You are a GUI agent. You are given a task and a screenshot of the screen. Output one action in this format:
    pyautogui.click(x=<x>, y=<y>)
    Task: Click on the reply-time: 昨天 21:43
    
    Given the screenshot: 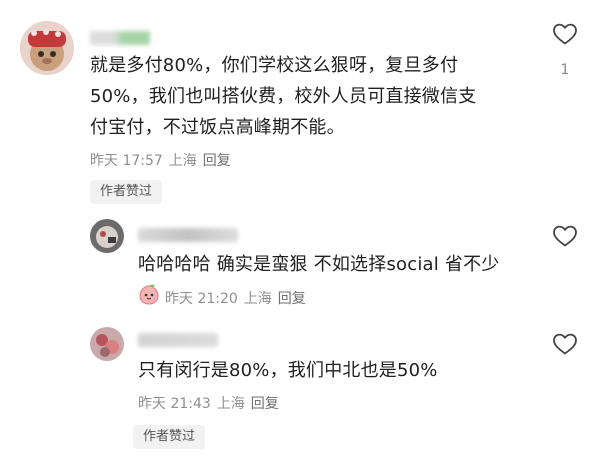 What is the action you would take?
    pyautogui.click(x=174, y=404)
    